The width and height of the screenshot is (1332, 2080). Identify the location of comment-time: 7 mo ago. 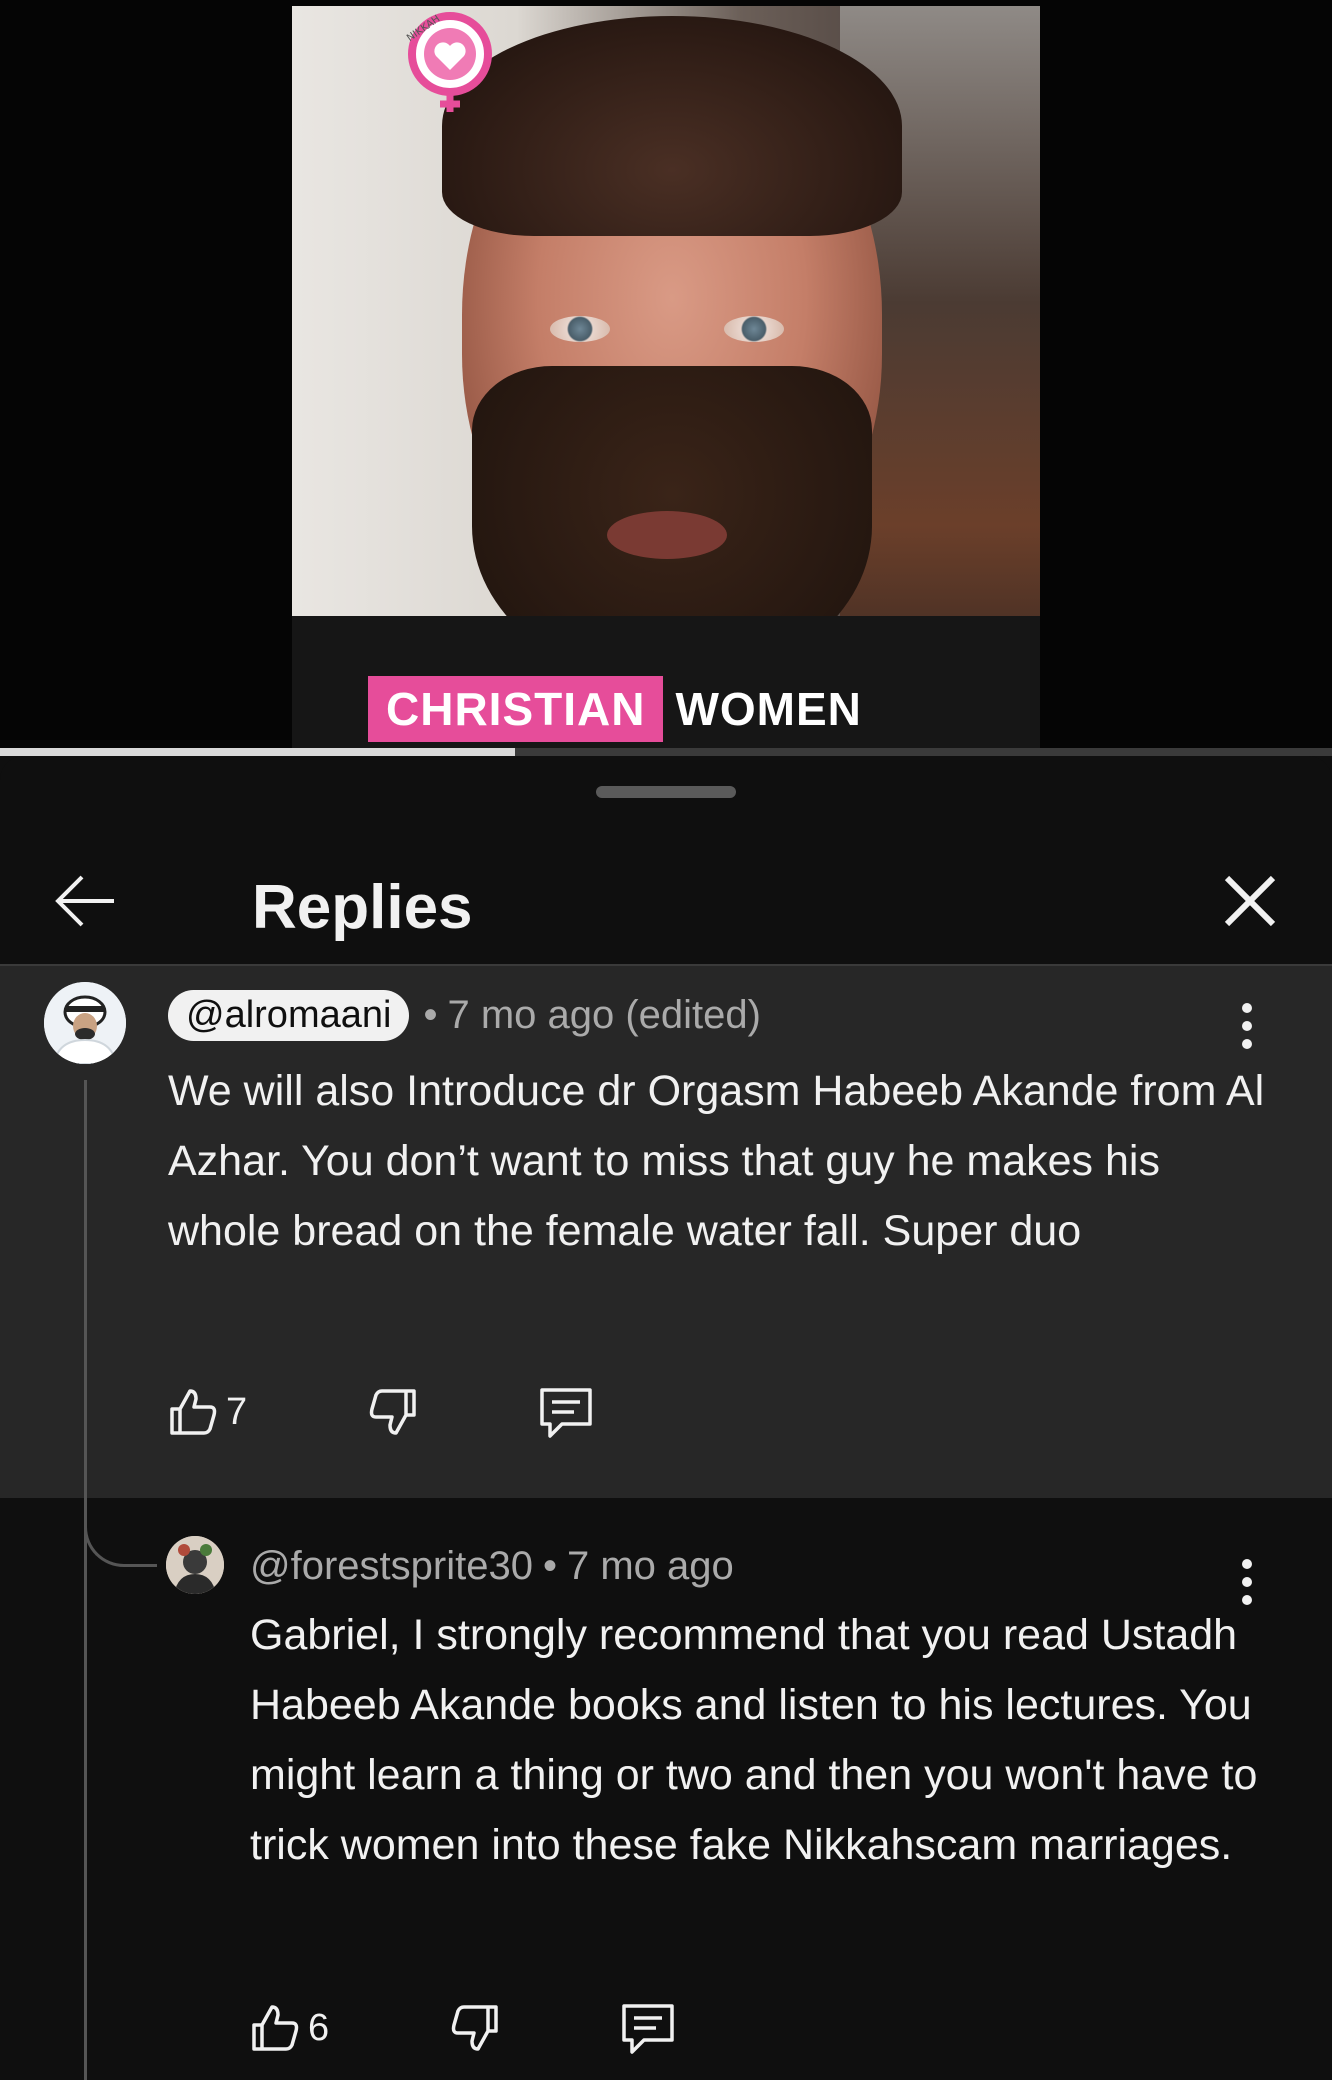
(650, 1566).